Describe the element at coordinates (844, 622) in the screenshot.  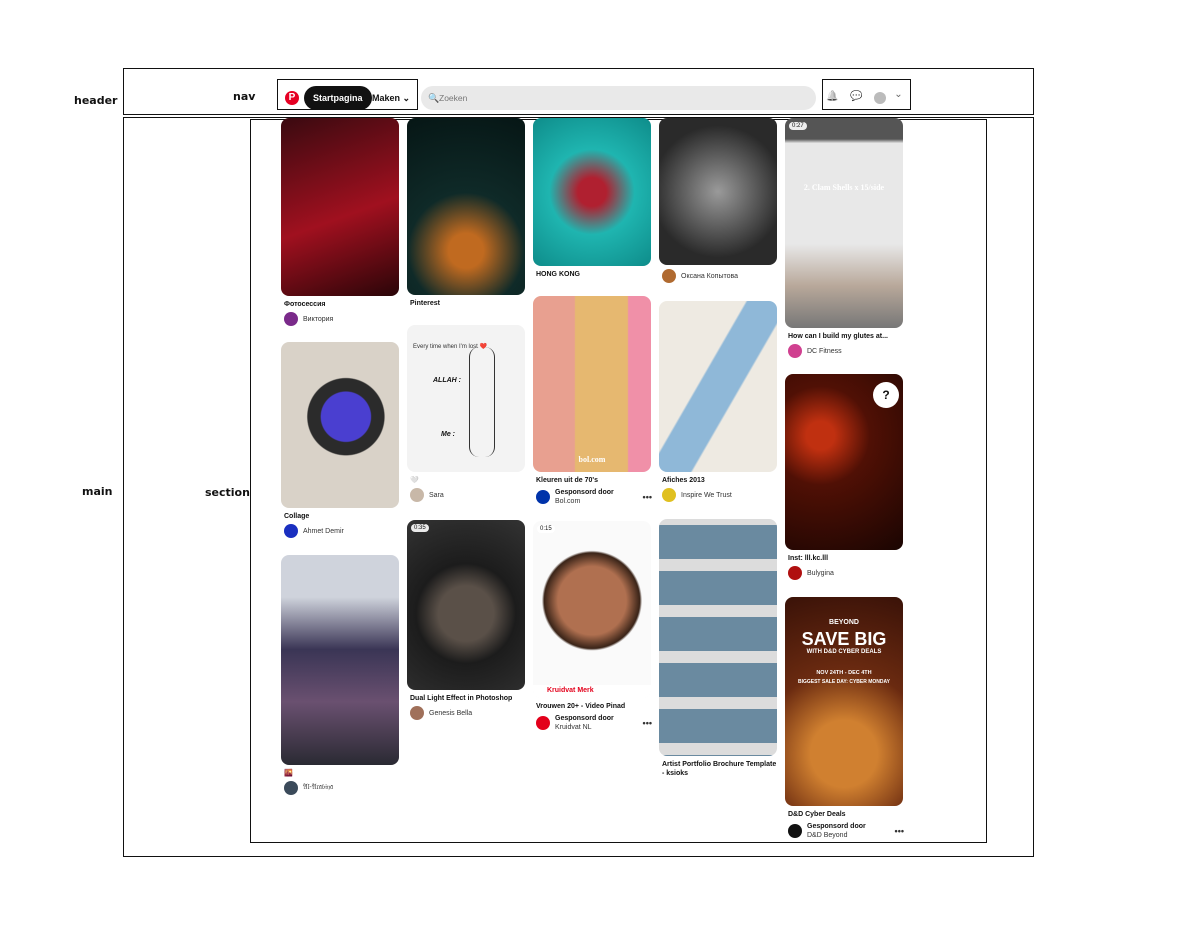
I see `dnd-ad-text: BEYOND` at that location.